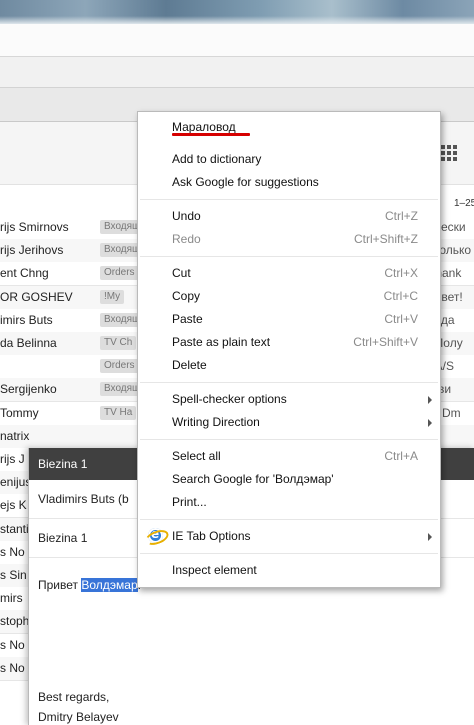 The height and width of the screenshot is (725, 474). I want to click on signature-line-2: Dmitry Belayev, so click(78, 717).